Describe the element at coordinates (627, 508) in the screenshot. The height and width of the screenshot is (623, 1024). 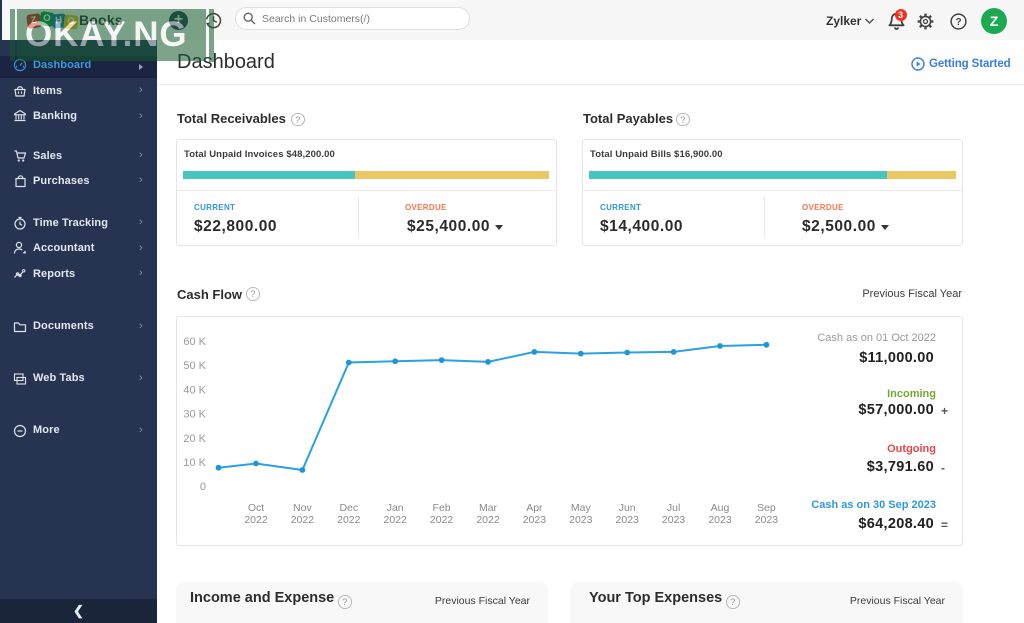
I see `svg-text: Jun` at that location.